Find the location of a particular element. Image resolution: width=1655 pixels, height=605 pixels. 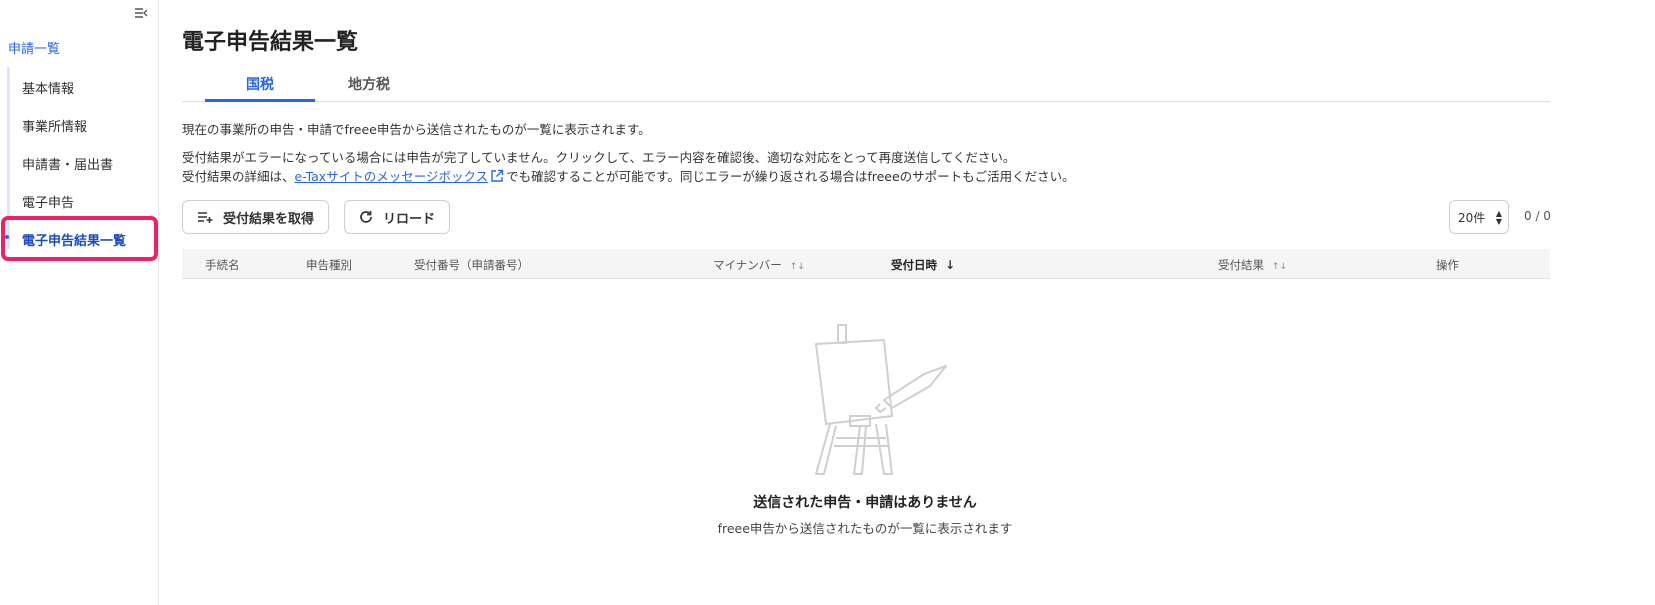

column-my-number-label: マイナンバー is located at coordinates (747, 265).